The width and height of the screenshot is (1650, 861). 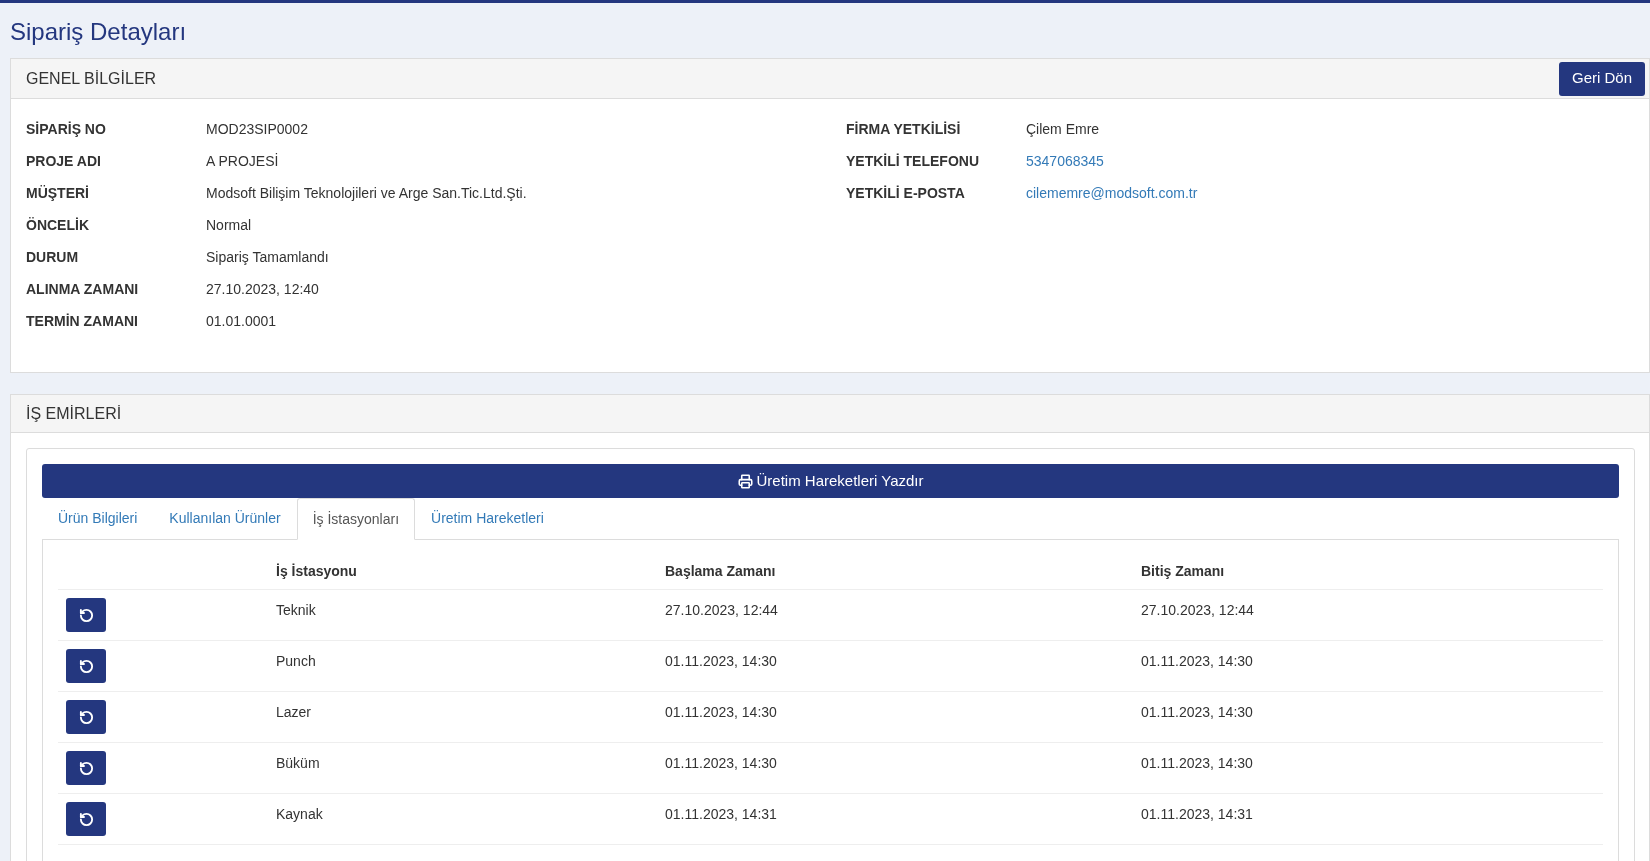 I want to click on back-button: Geri Dön, so click(x=1601, y=78).